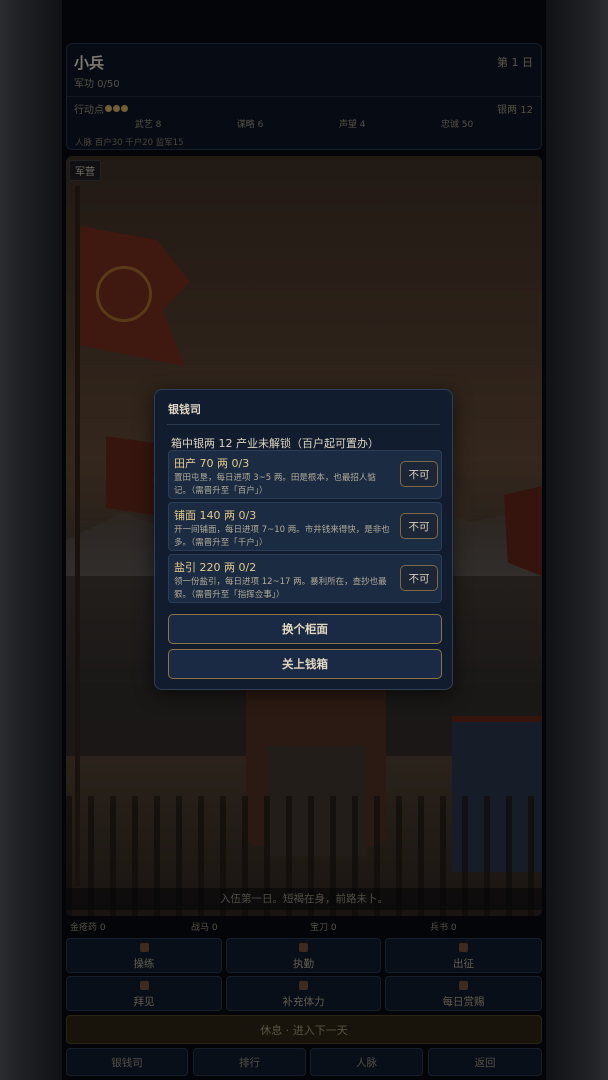 The width and height of the screenshot is (608, 1080). I want to click on reward-icon, so click(463, 985).